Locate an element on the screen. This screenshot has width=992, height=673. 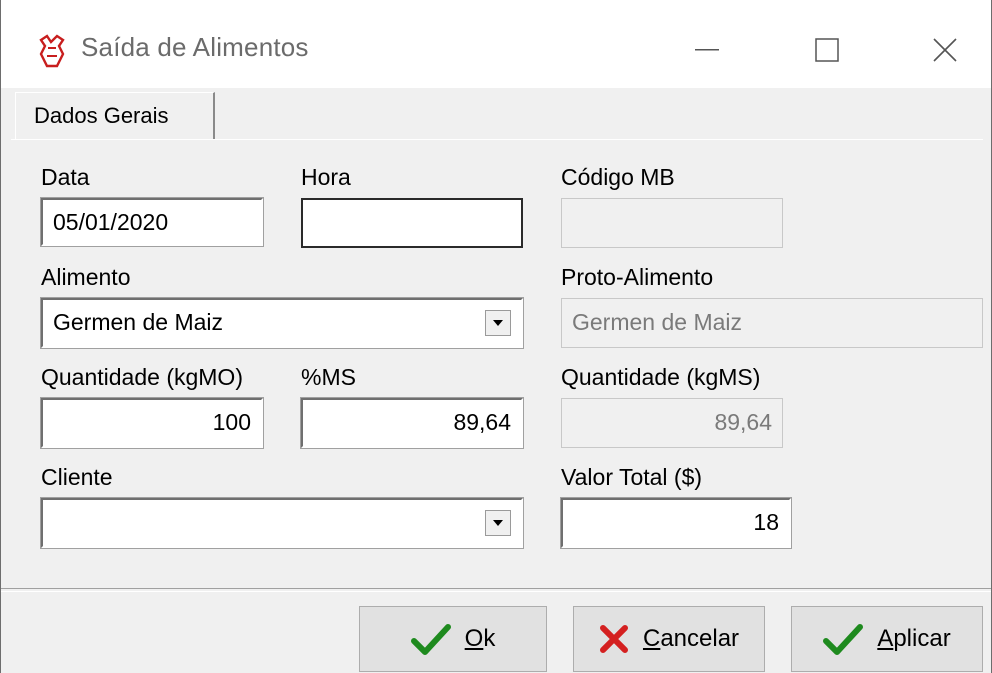
data-label: Data is located at coordinates (65, 177).